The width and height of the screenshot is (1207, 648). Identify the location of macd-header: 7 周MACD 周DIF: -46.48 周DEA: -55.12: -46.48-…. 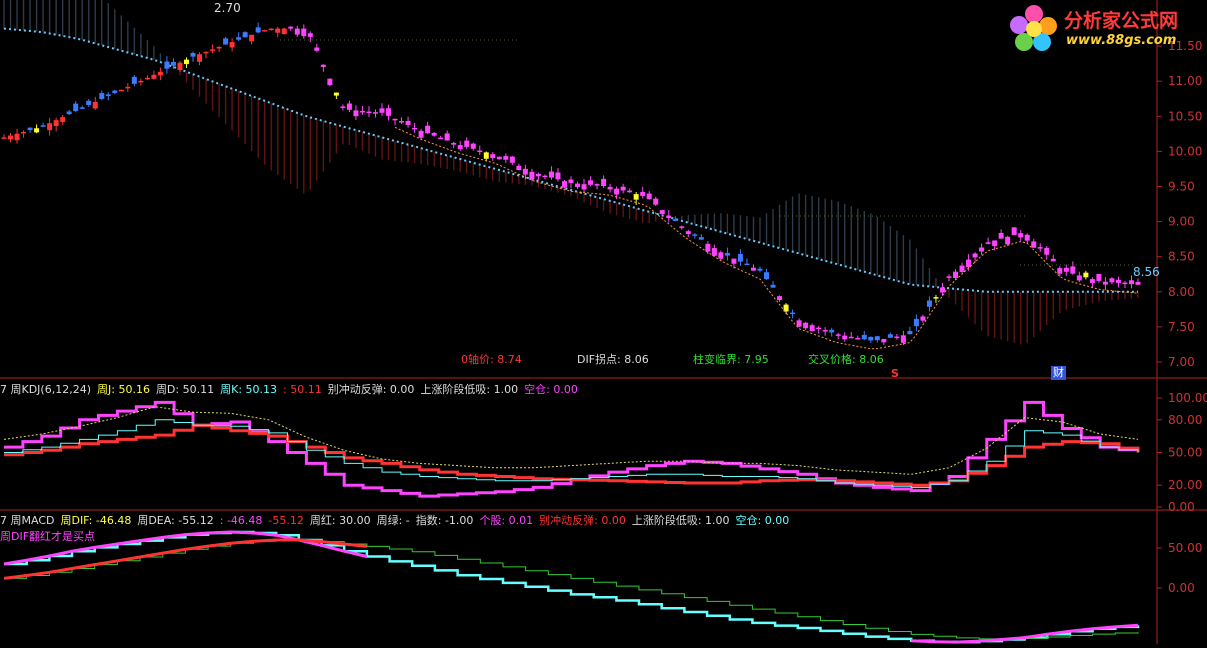
(397, 519).